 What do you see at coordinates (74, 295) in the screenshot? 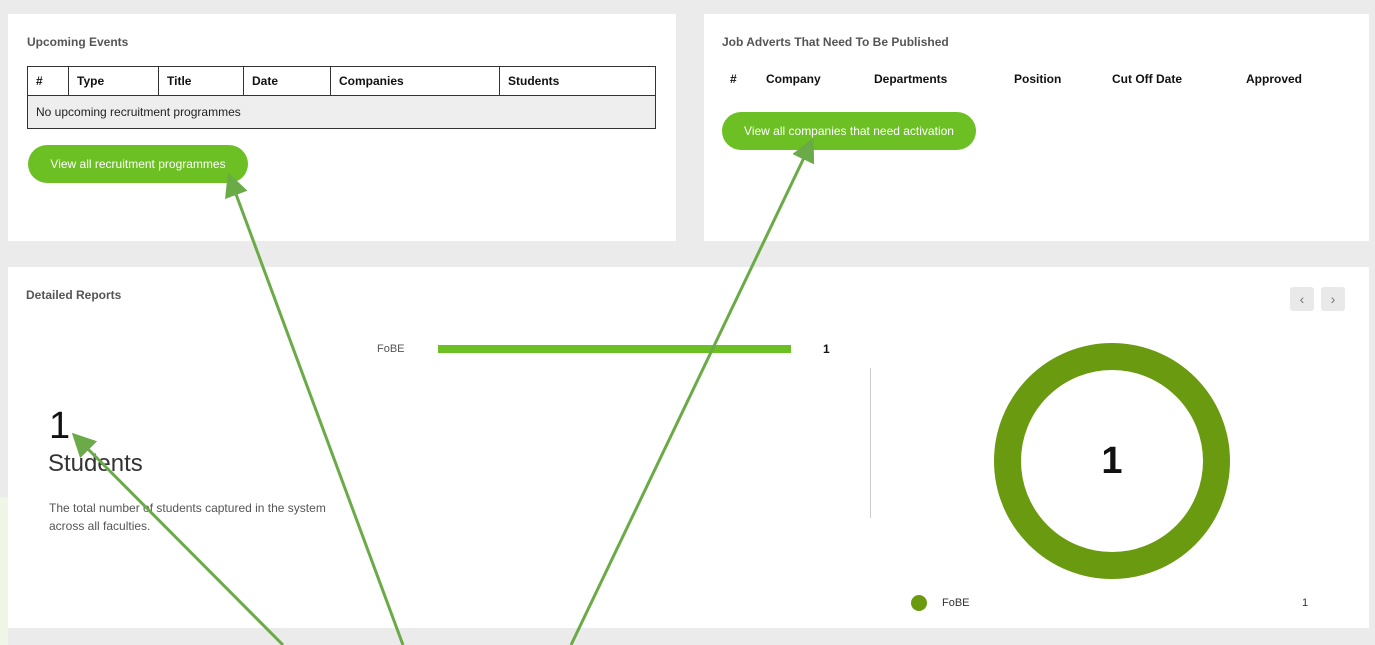
I see `detailed-reports-title: Detailed Reports` at bounding box center [74, 295].